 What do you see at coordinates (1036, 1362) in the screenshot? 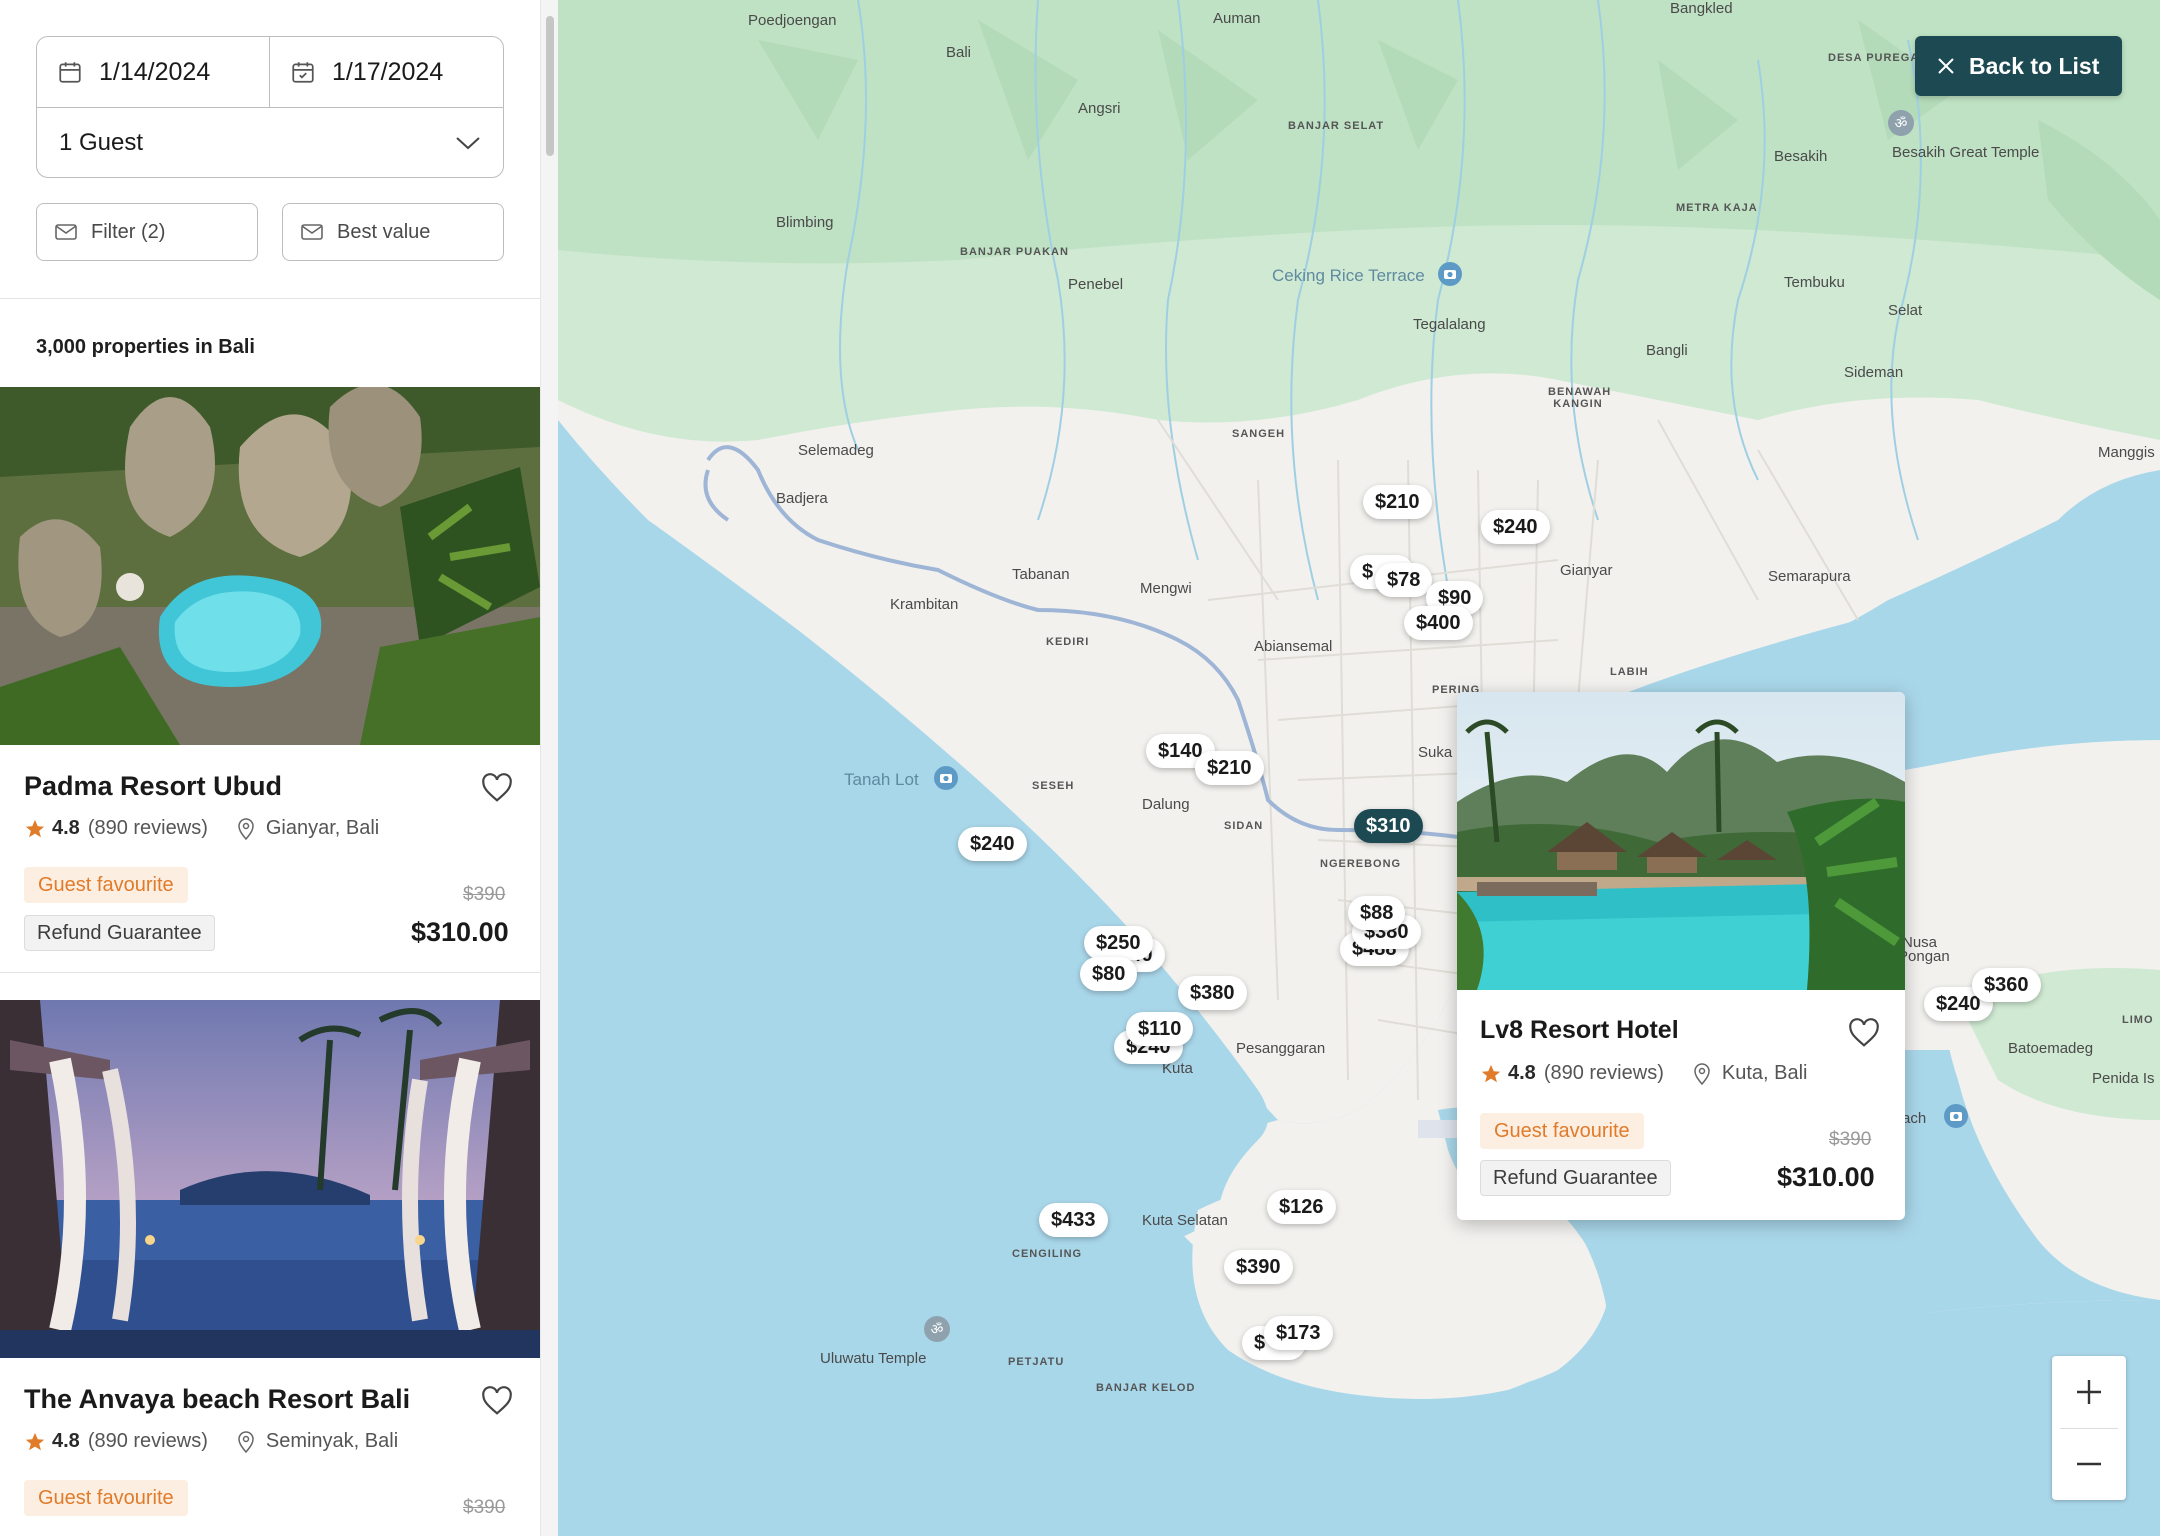
I see `map-label: PETJATU` at bounding box center [1036, 1362].